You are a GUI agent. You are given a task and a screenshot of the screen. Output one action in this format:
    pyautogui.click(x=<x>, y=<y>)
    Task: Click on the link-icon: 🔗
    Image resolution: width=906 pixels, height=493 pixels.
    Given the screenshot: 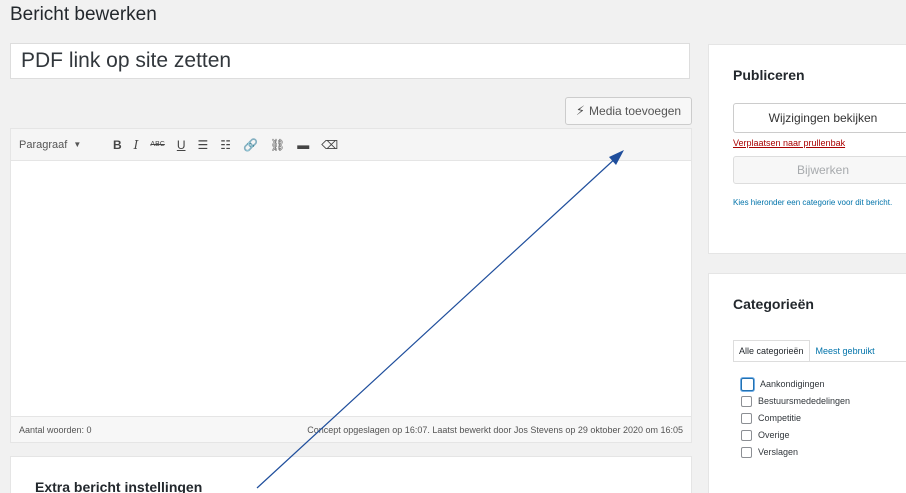 What is the action you would take?
    pyautogui.click(x=250, y=145)
    